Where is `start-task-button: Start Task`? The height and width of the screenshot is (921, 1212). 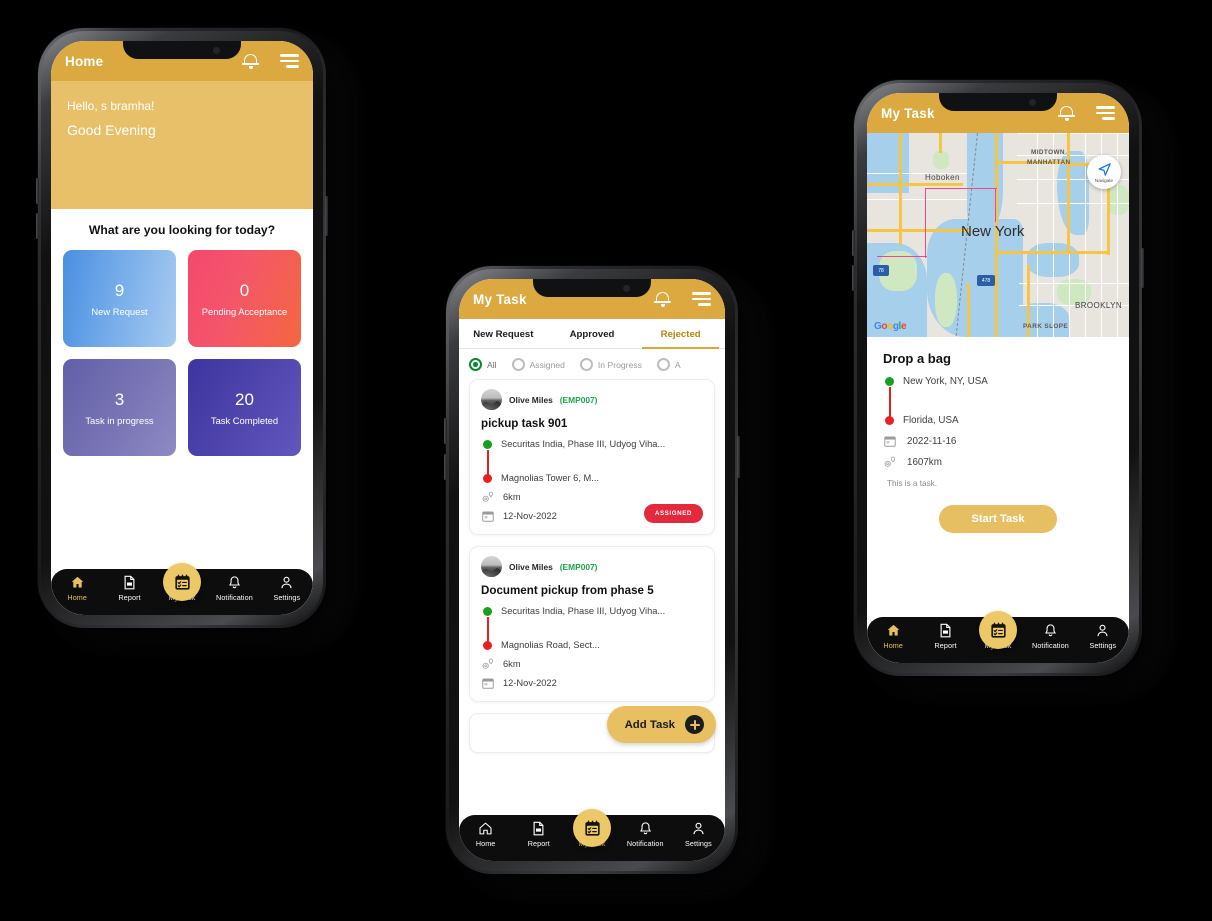
start-task-button: Start Task is located at coordinates (998, 519).